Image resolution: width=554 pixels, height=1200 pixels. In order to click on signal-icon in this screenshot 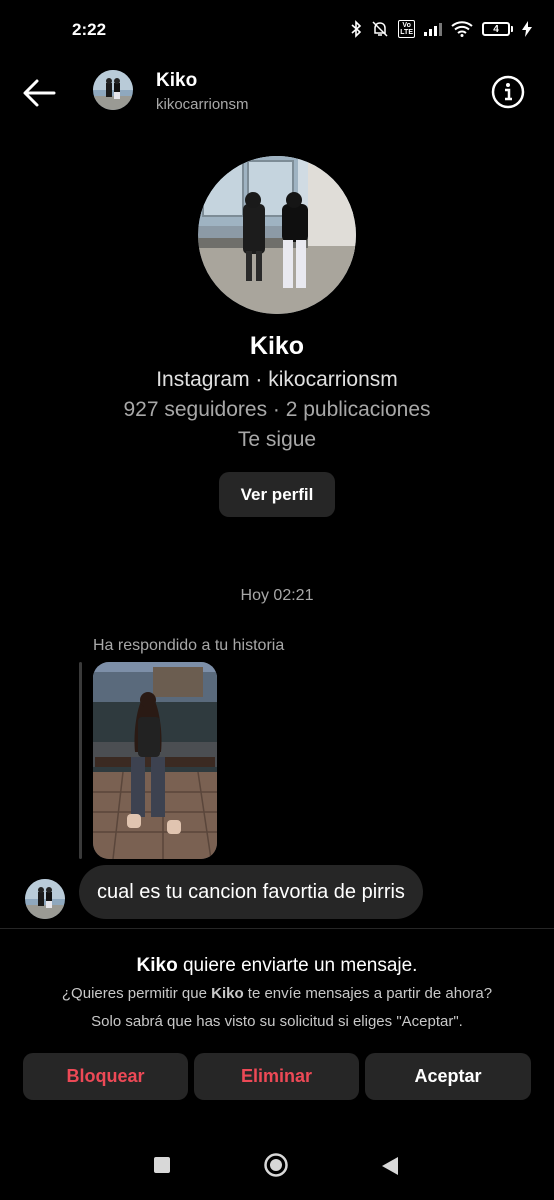, I will do `click(433, 29)`.